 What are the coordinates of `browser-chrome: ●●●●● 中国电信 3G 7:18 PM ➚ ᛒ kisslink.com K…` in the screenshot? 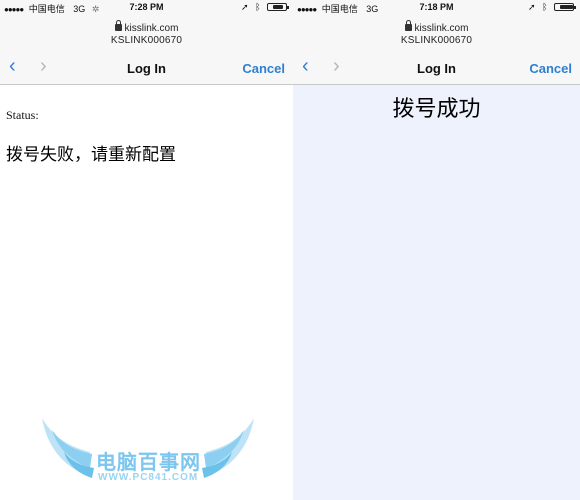 It's located at (436, 42).